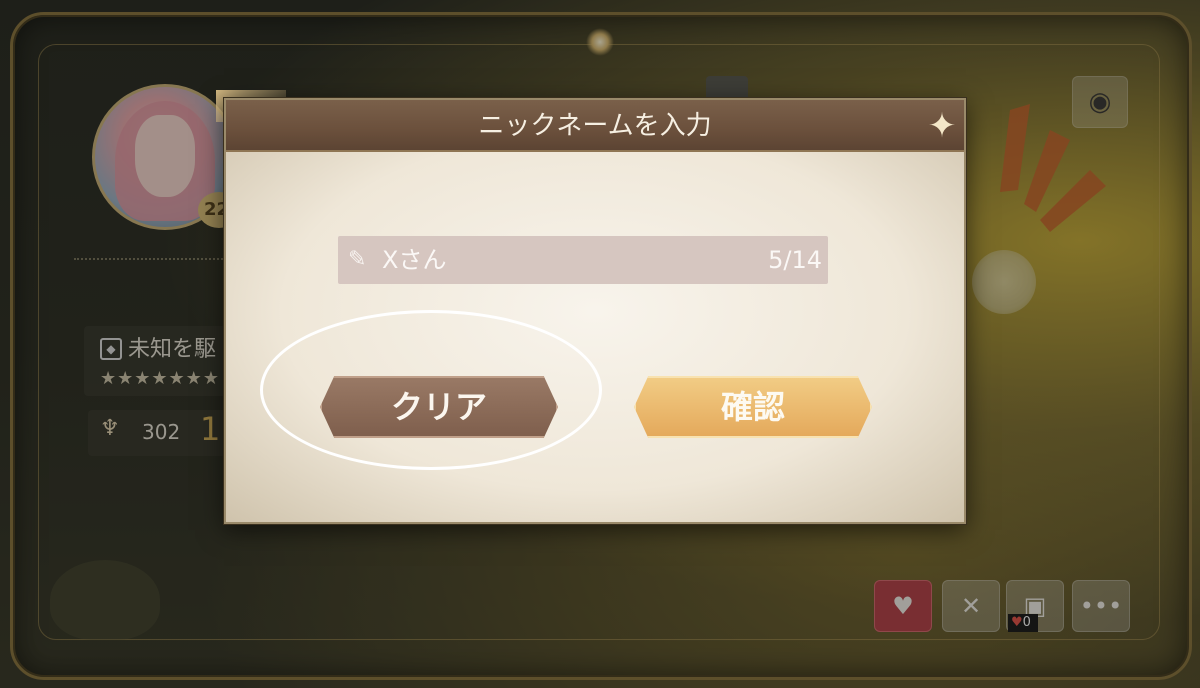  What do you see at coordinates (795, 260) in the screenshot?
I see `character-counter: 5/14` at bounding box center [795, 260].